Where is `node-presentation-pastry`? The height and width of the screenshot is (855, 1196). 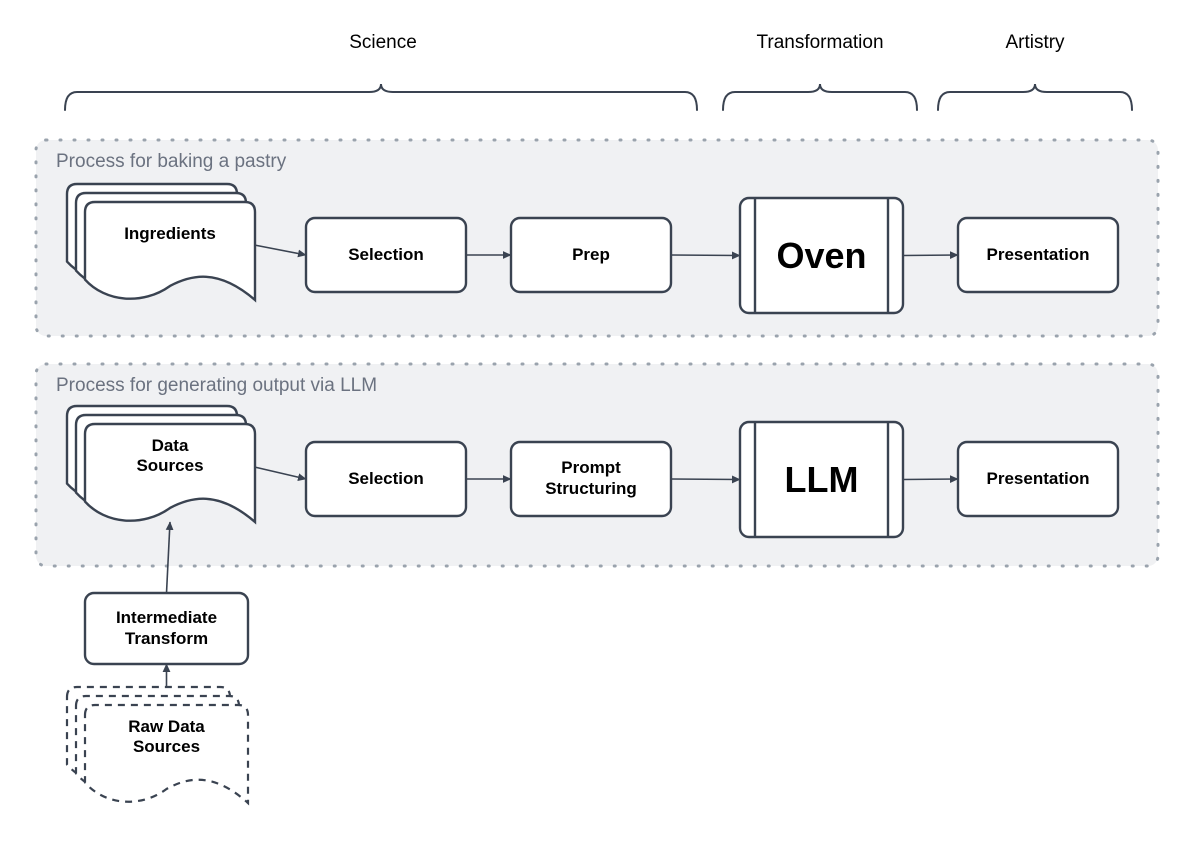
node-presentation-pastry is located at coordinates (1038, 255).